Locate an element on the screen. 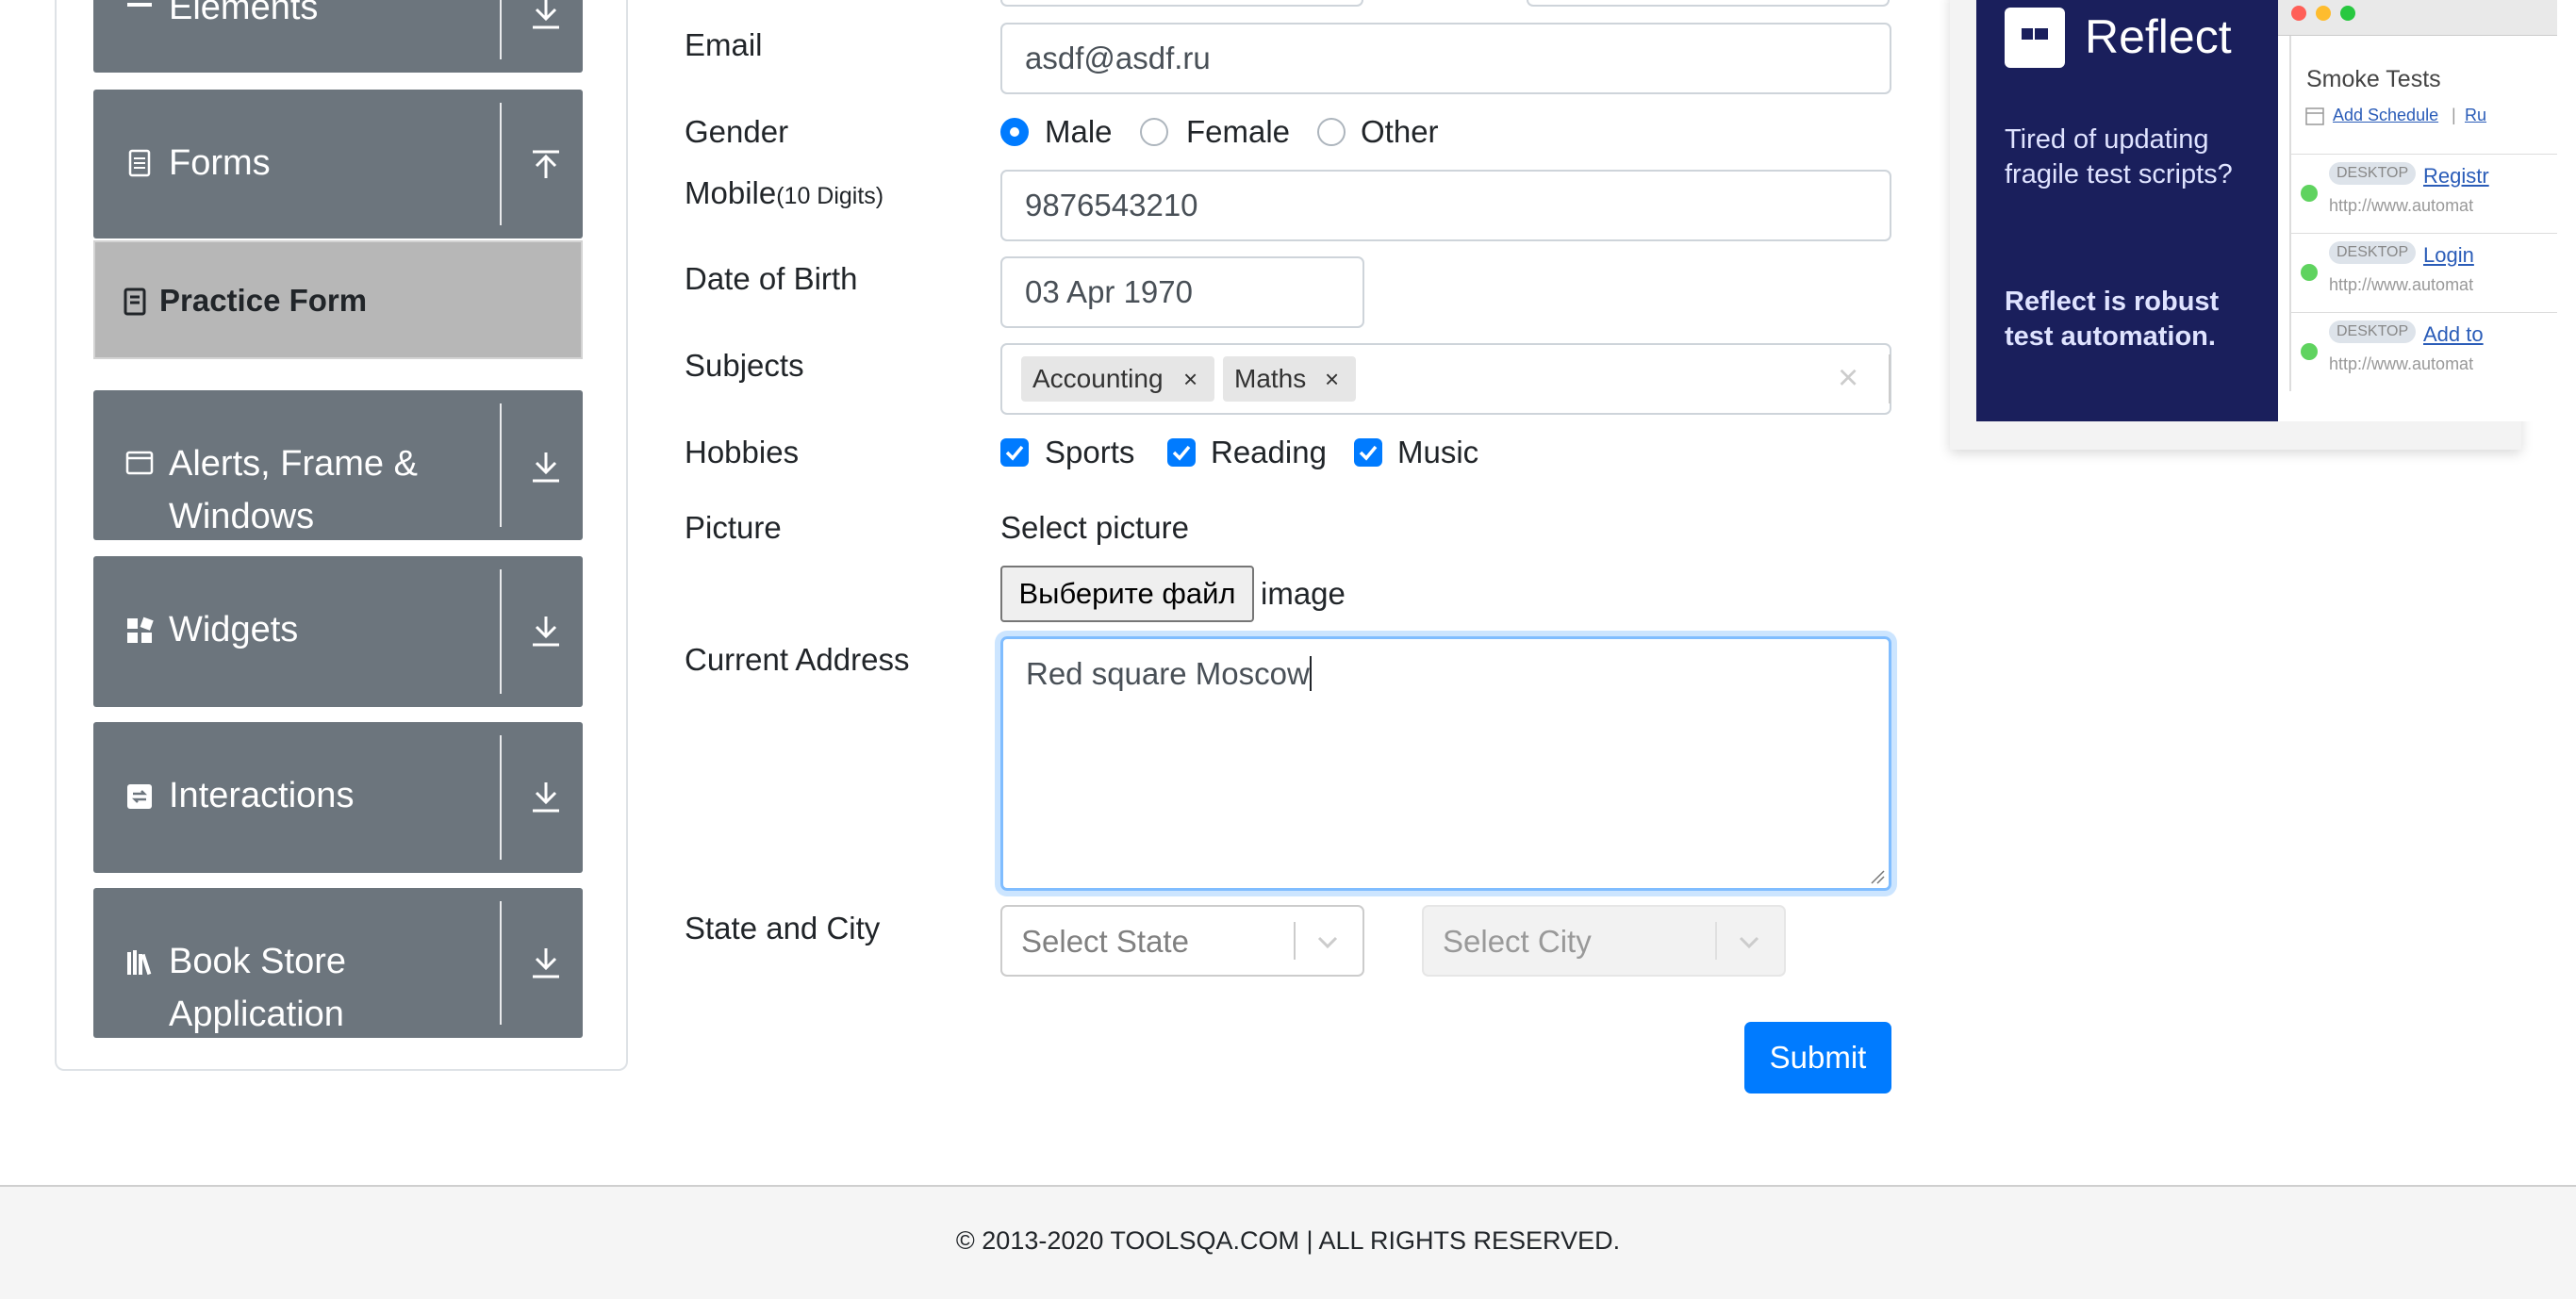  text-cursor is located at coordinates (1310, 673).